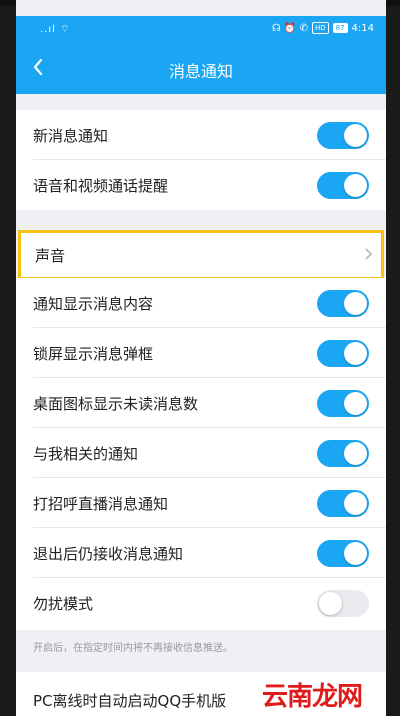 This screenshot has height=716, width=400. I want to click on related-notify-toggle, so click(343, 453).